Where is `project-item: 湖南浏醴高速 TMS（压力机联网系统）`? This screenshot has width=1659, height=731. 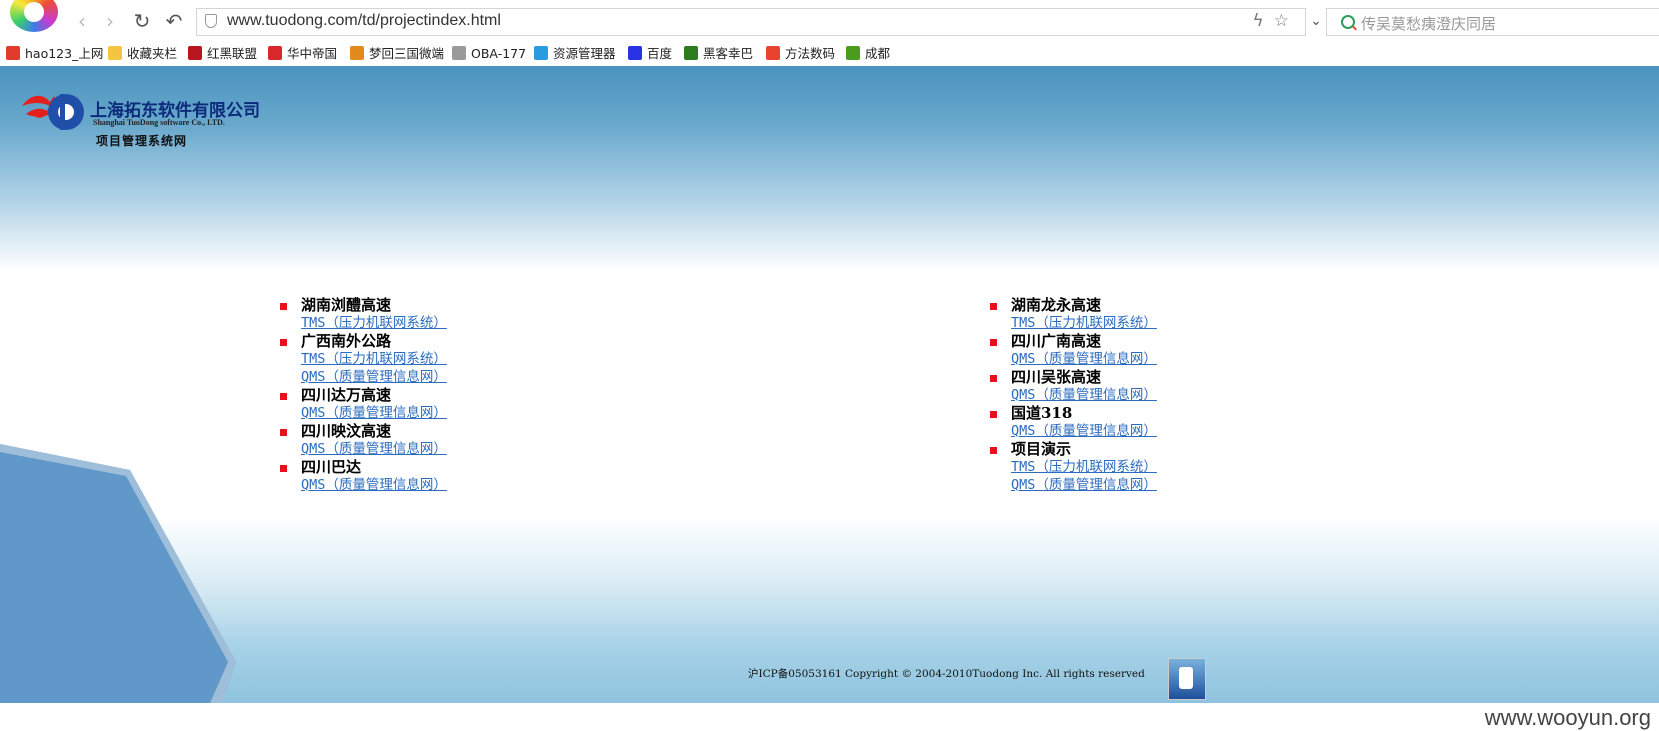
project-item: 湖南浏醴高速 TMS（压力机联网系统） is located at coordinates (363, 314).